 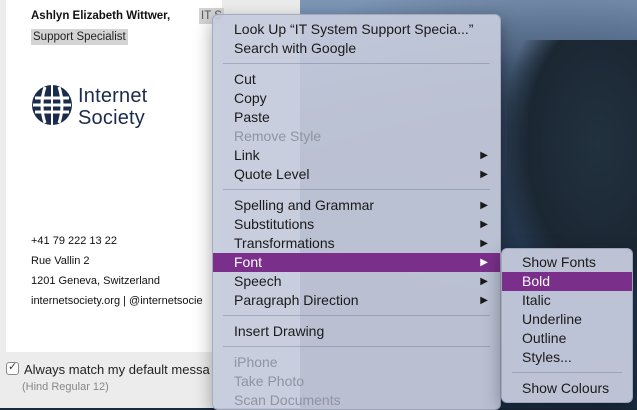 What do you see at coordinates (356, 174) in the screenshot?
I see `menu-item-quote-level: Quote Level ▶` at bounding box center [356, 174].